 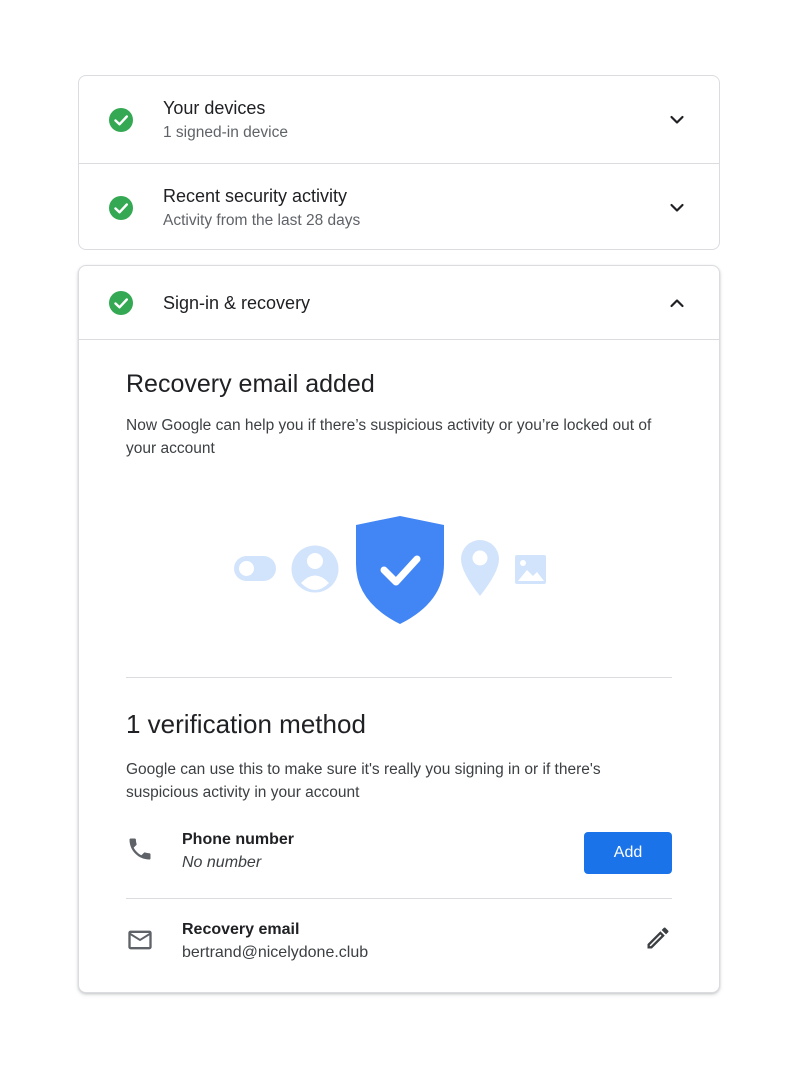 I want to click on shield-check-icon, so click(x=400, y=570).